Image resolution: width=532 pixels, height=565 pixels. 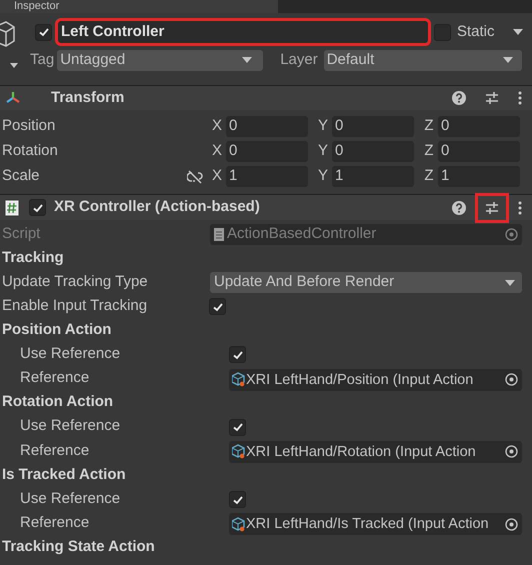 What do you see at coordinates (30, 151) in the screenshot?
I see `field-label: Rotation` at bounding box center [30, 151].